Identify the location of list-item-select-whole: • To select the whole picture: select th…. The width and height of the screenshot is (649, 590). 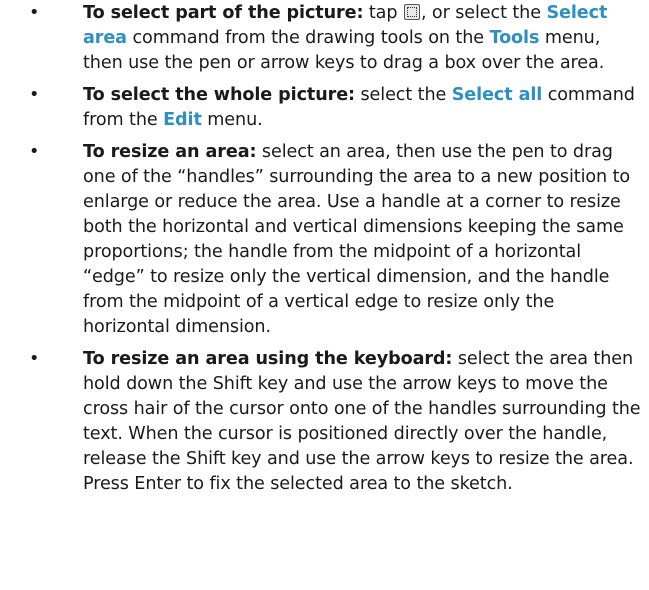
(321, 108).